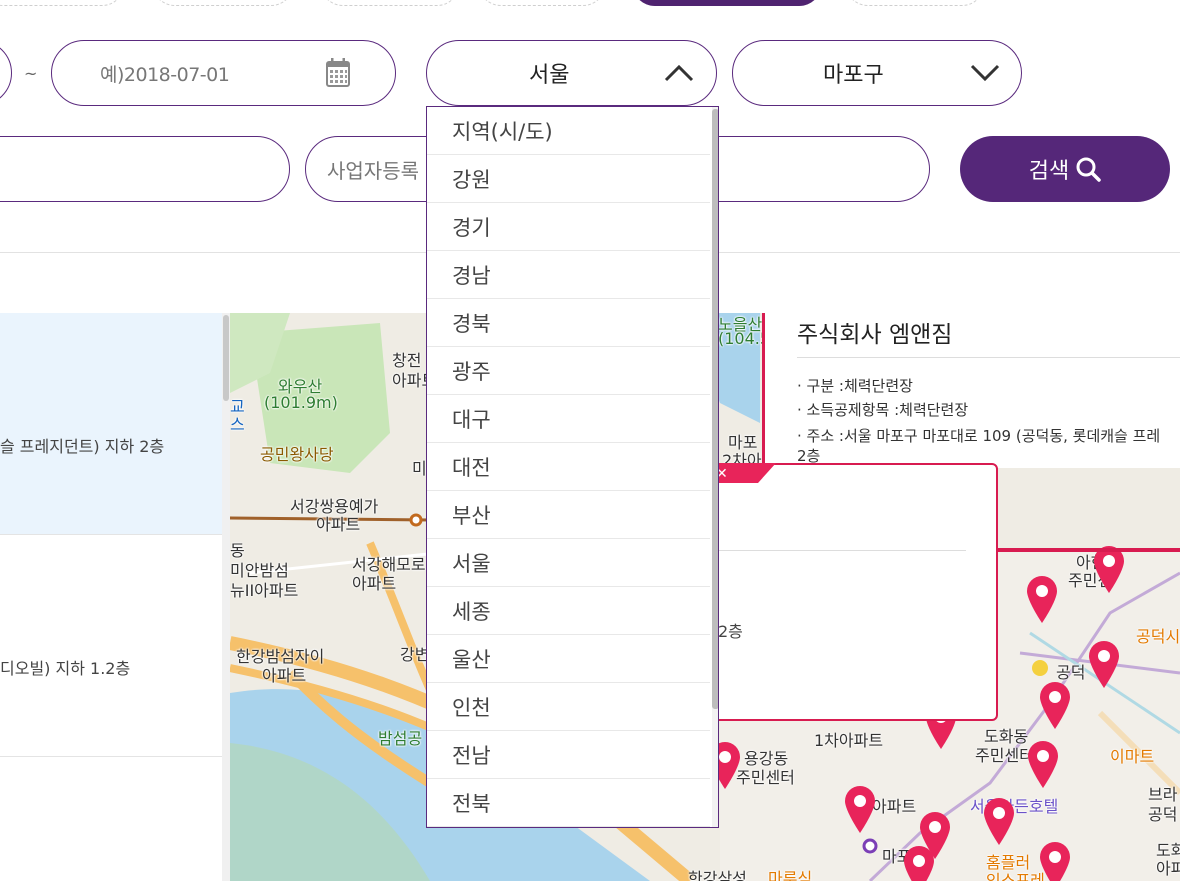 This screenshot has height=881, width=1180. Describe the element at coordinates (568, 707) in the screenshot. I see `region-option: 인천` at that location.